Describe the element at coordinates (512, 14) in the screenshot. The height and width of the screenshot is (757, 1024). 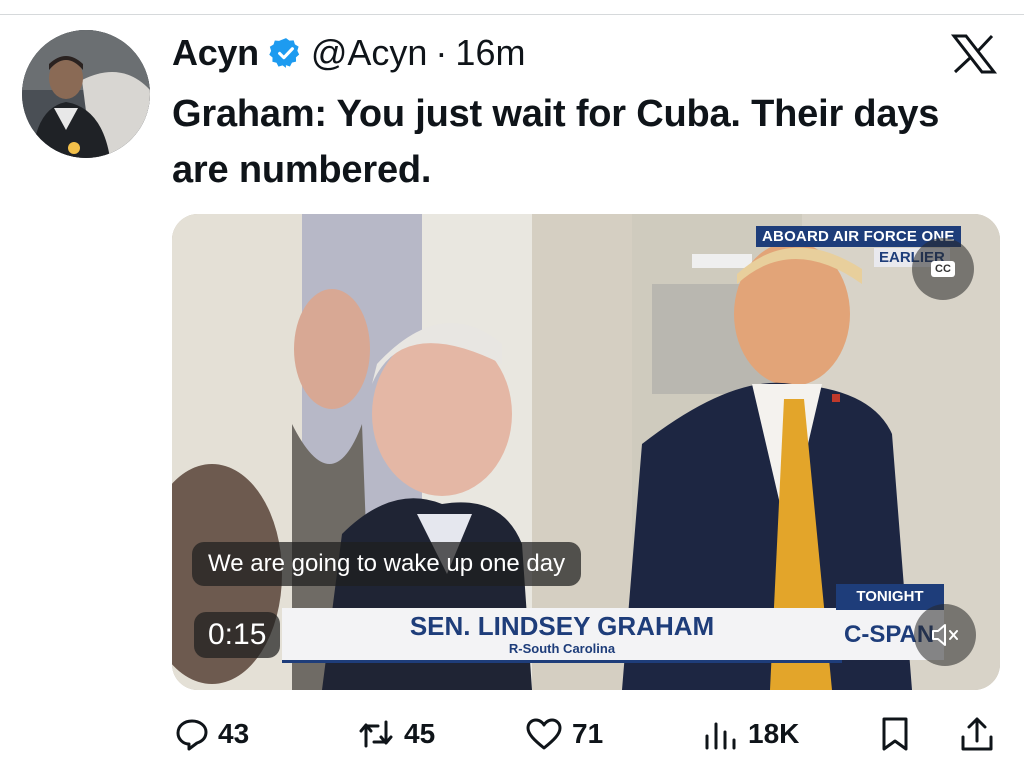
I see `top-divider` at that location.